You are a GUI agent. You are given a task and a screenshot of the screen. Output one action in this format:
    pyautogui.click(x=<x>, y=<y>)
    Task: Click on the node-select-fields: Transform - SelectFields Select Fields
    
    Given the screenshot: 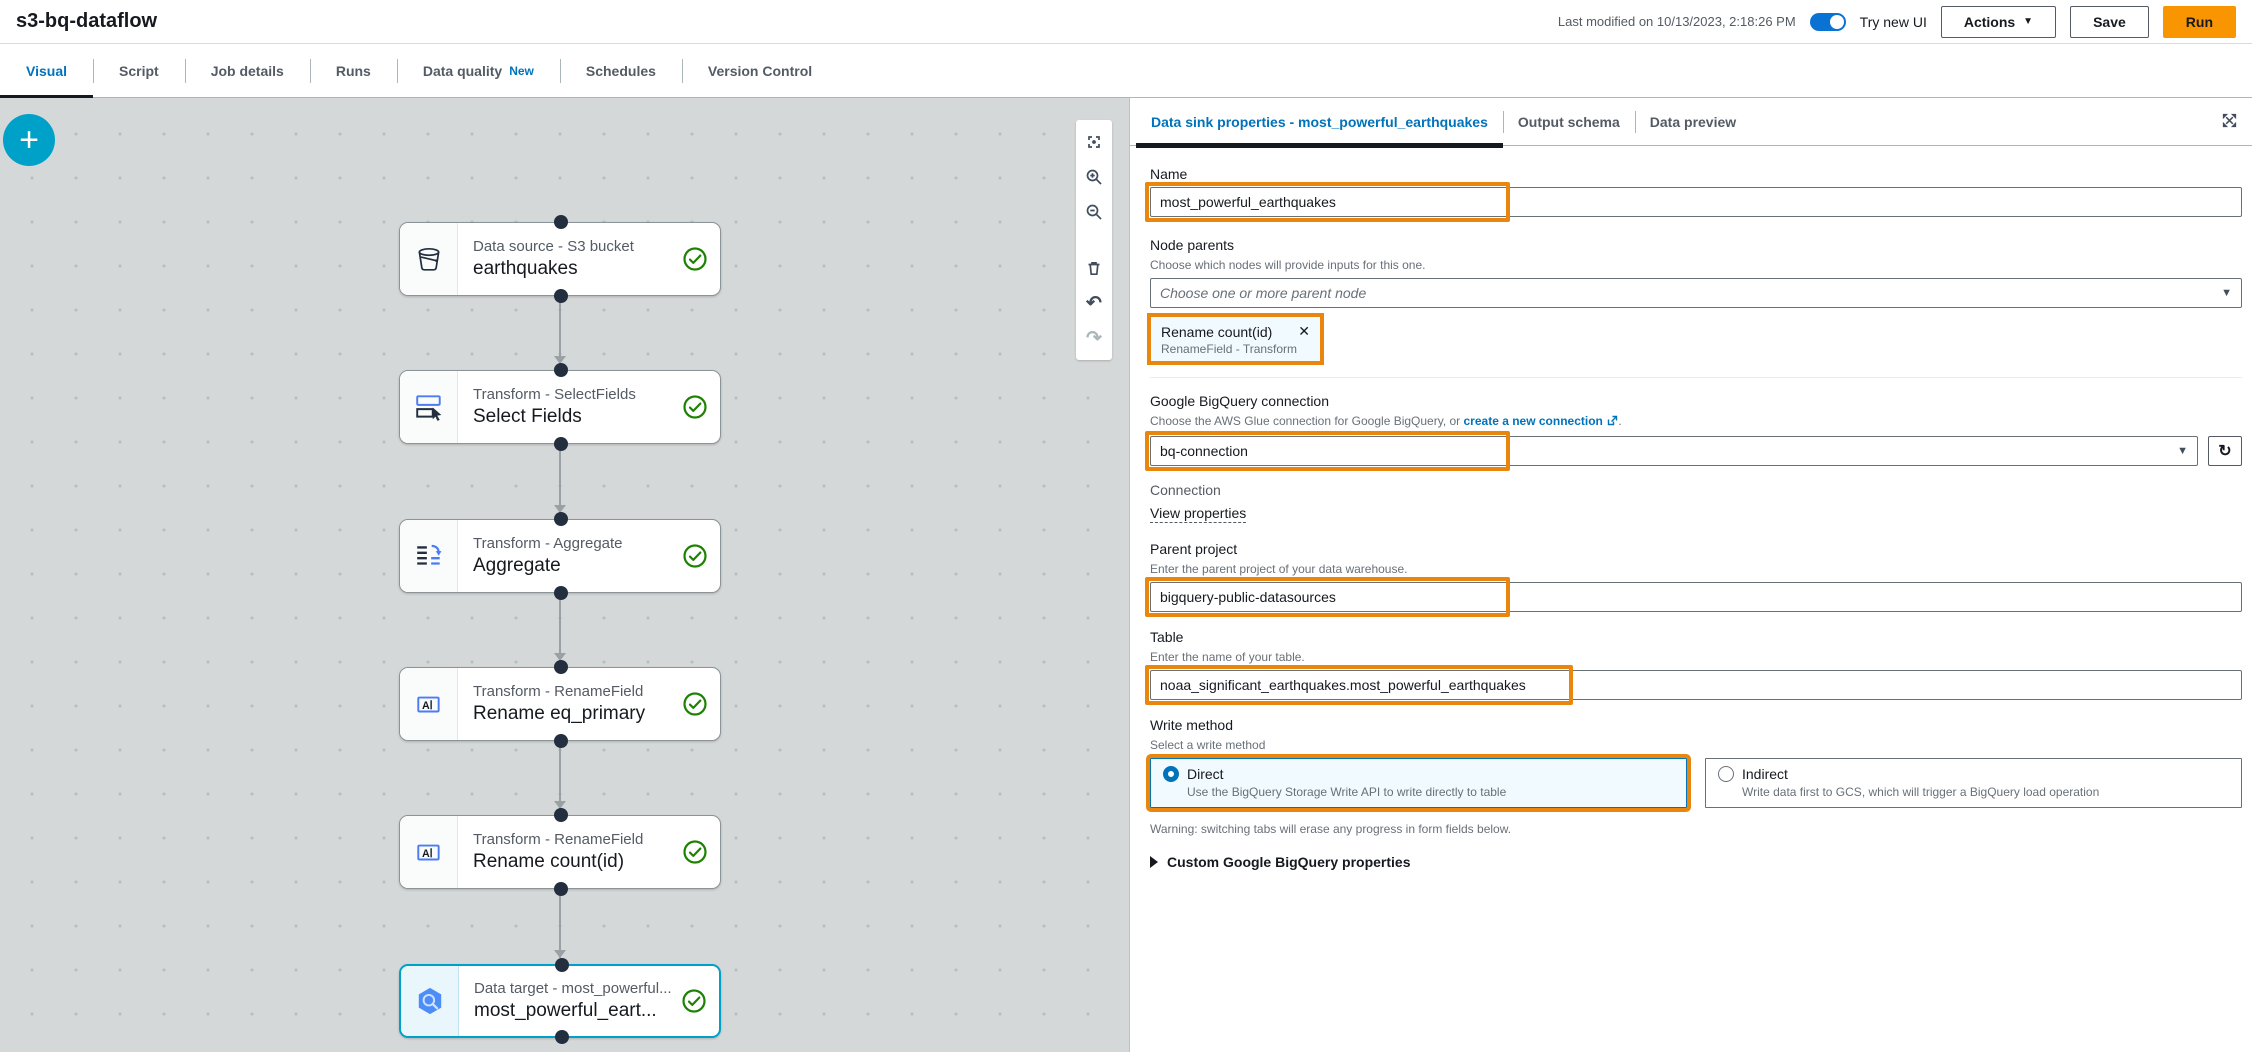 What is the action you would take?
    pyautogui.click(x=560, y=407)
    